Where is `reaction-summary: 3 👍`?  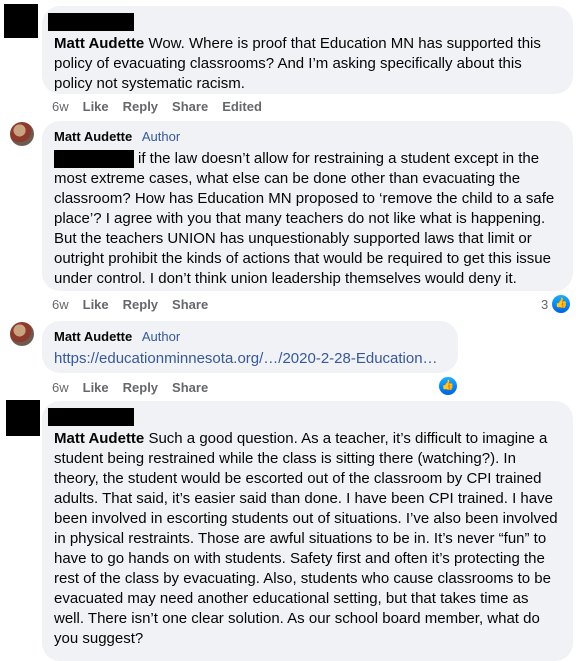 reaction-summary: 3 👍 is located at coordinates (556, 304).